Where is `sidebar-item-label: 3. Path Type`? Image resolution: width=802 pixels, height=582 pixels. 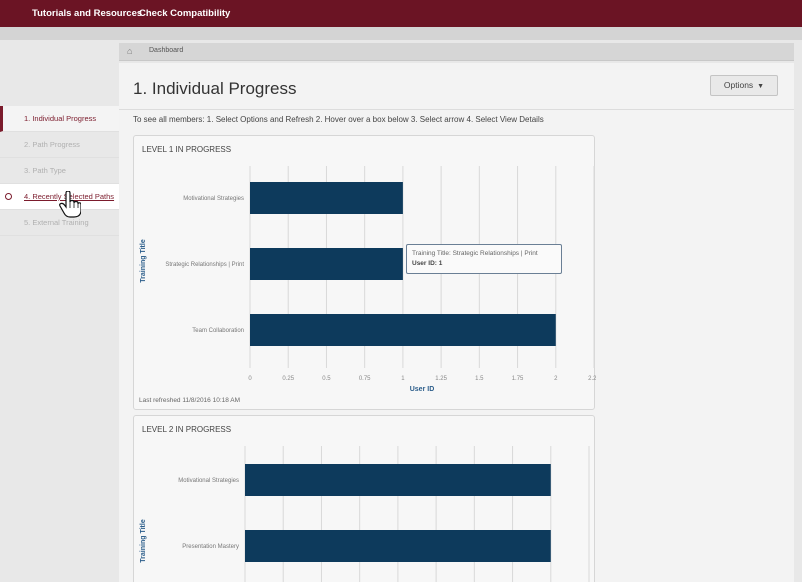 sidebar-item-label: 3. Path Type is located at coordinates (45, 170).